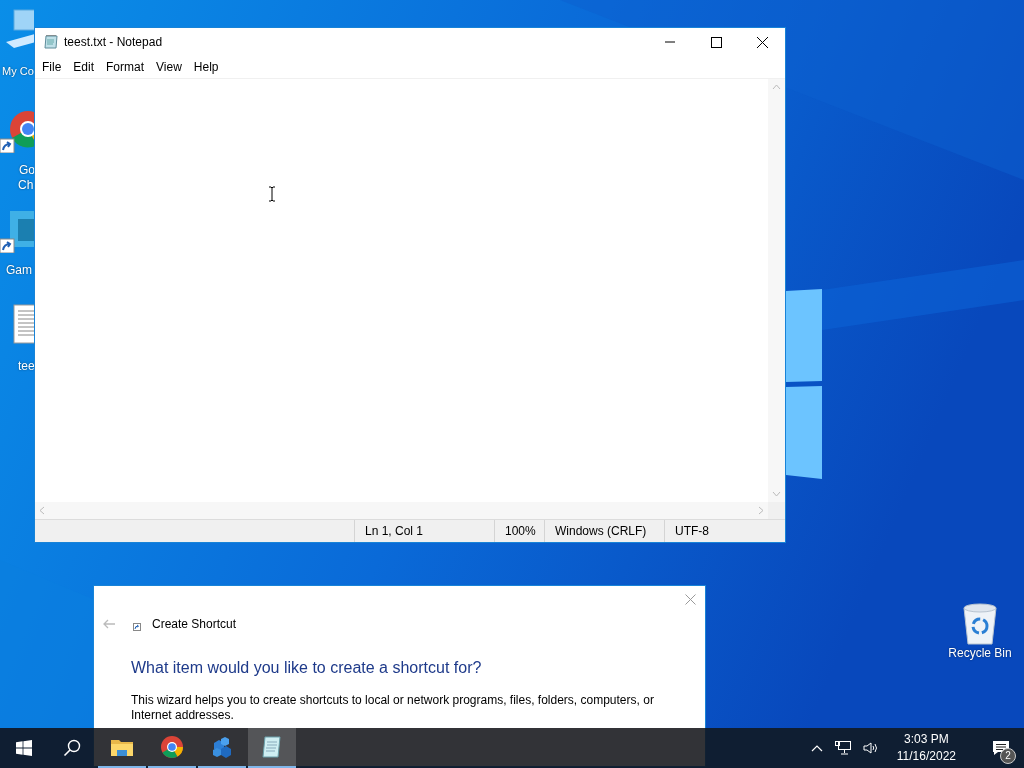 The height and width of the screenshot is (768, 1024). What do you see at coordinates (137, 627) in the screenshot?
I see `shortcut-icon` at bounding box center [137, 627].